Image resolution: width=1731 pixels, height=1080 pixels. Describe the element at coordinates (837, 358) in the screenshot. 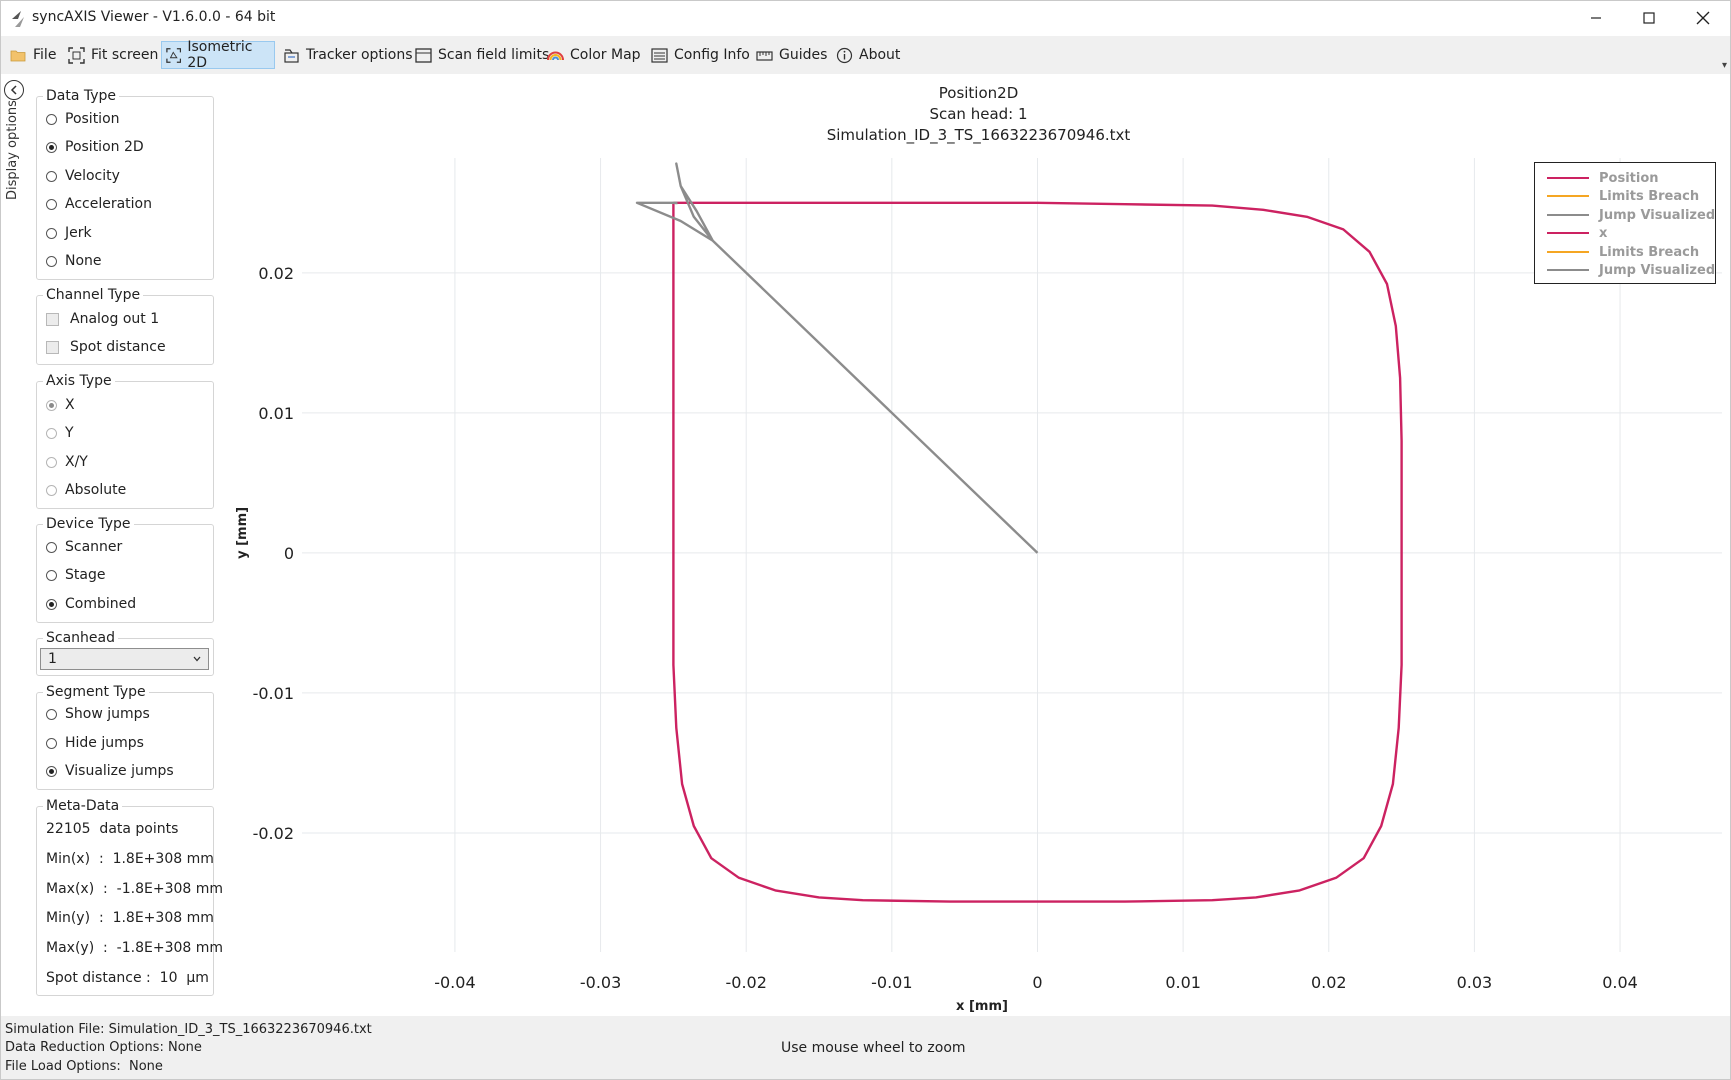

I see `series-line-jump-visualized` at that location.